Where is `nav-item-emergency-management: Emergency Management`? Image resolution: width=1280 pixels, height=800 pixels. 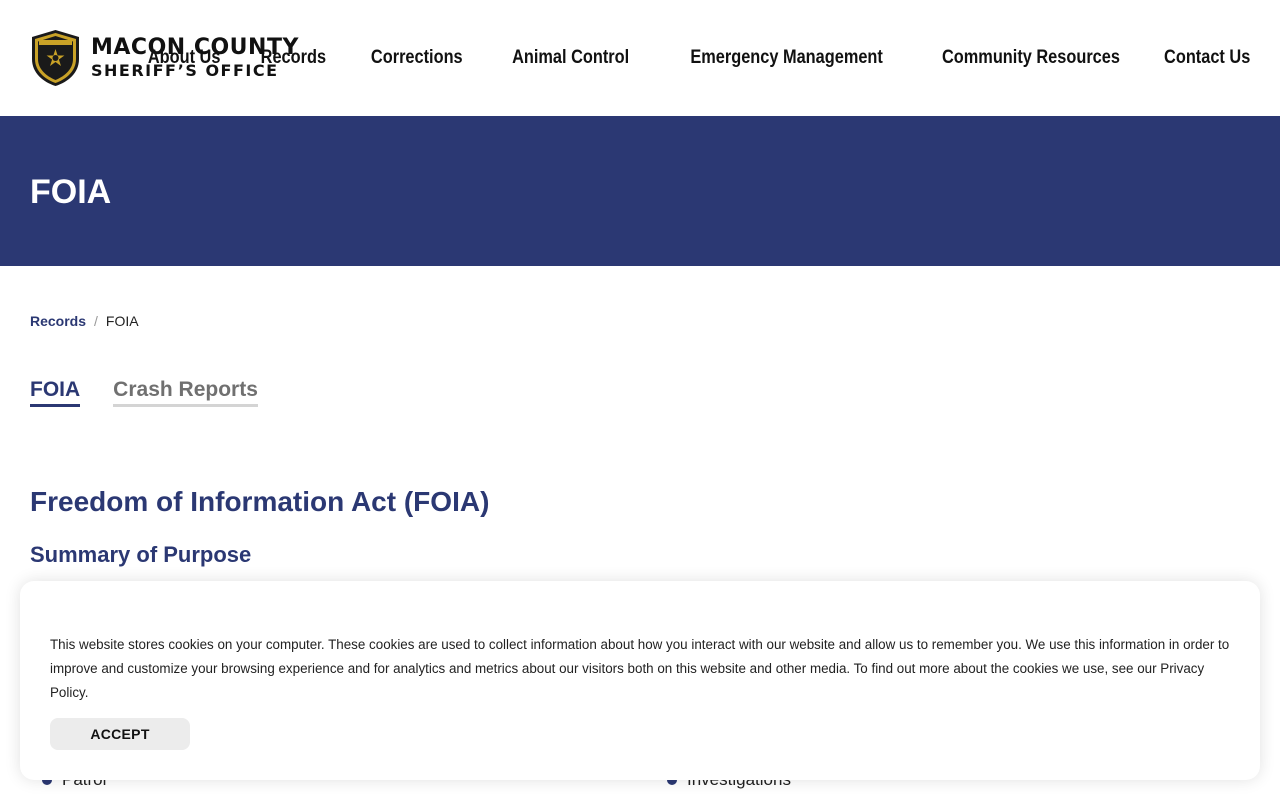
nav-item-emergency-management: Emergency Management is located at coordinates (786, 58).